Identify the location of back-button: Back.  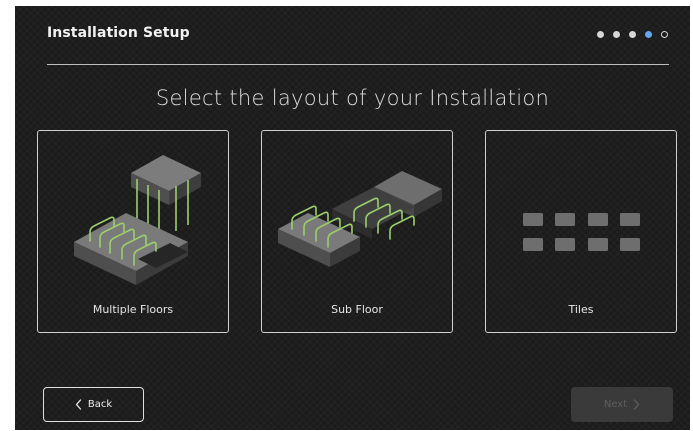
(93, 404).